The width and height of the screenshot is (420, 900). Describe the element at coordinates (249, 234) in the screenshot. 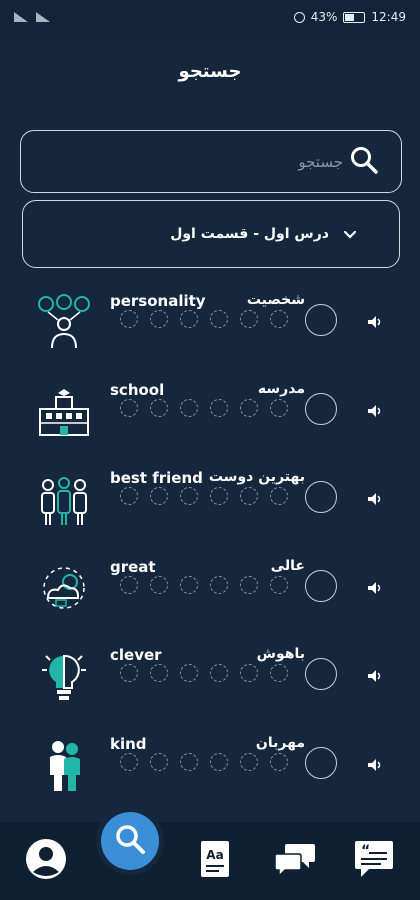

I see `lesson-dropdown-value: درس اول - قسمت اول` at that location.